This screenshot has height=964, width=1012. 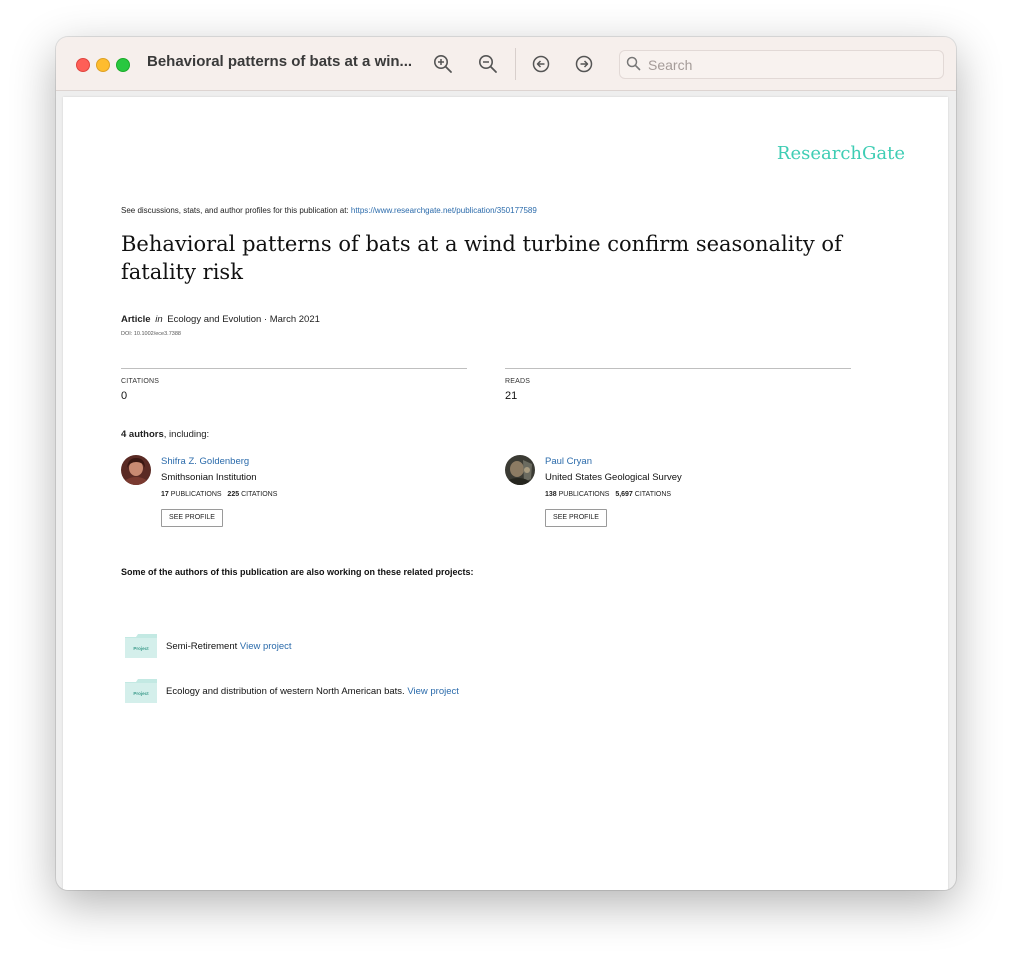 I want to click on zoom-in-button, so click(x=443, y=64).